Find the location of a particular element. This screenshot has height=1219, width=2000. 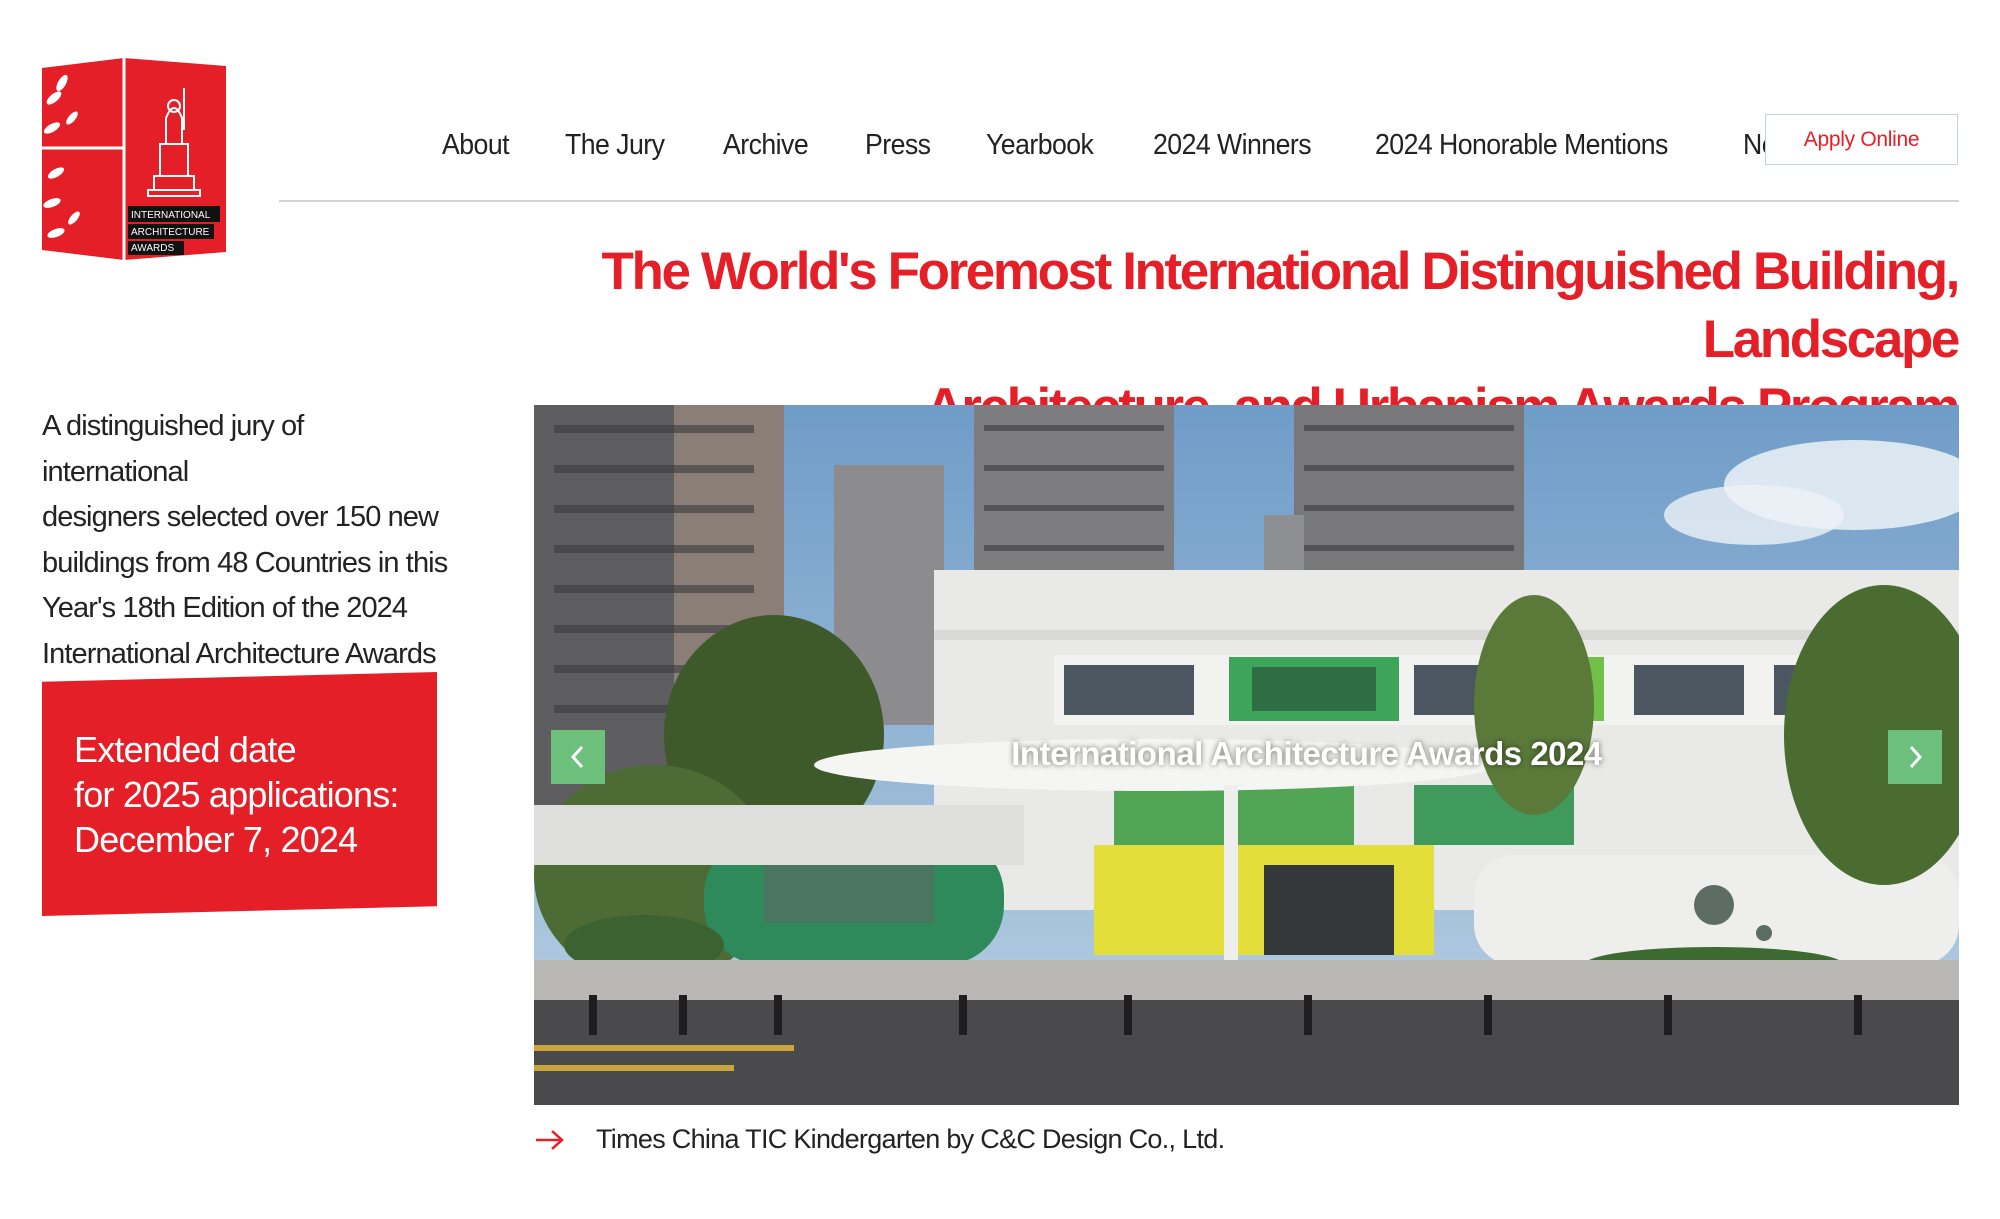

header-divider is located at coordinates (1119, 201).